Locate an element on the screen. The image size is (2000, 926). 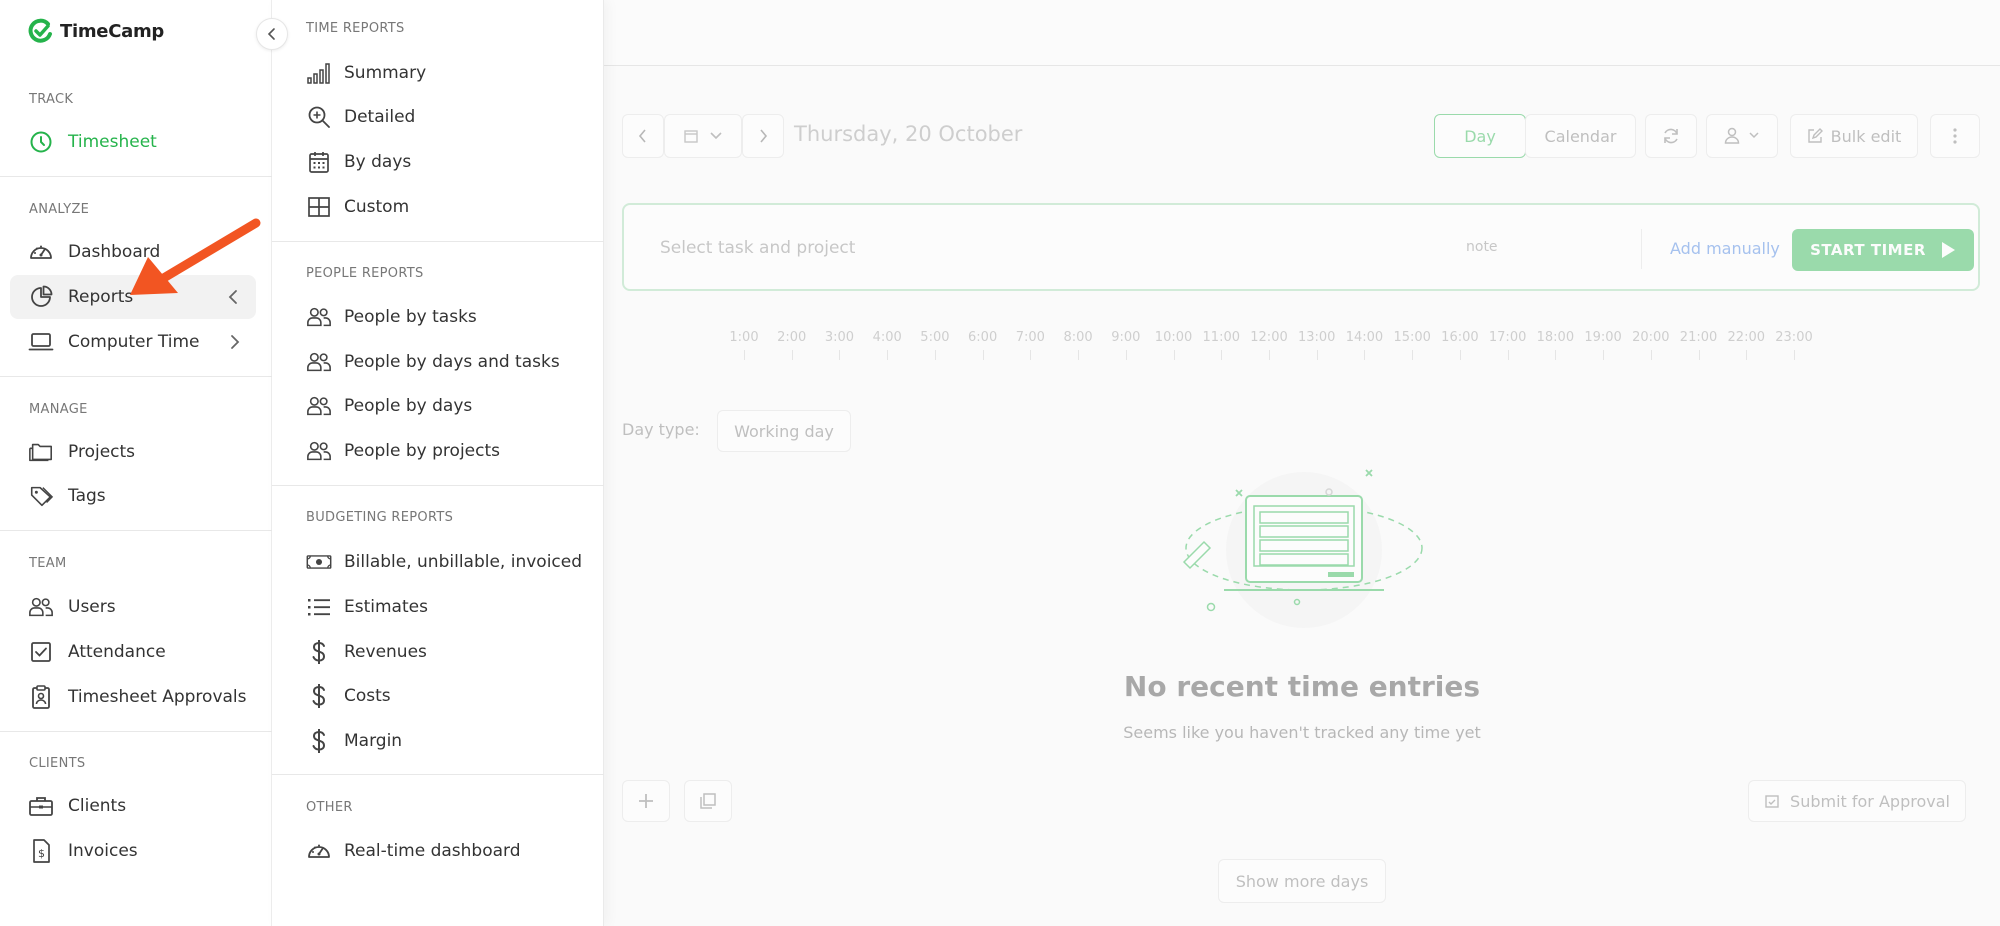
bar-chart-icon is located at coordinates (319, 73).